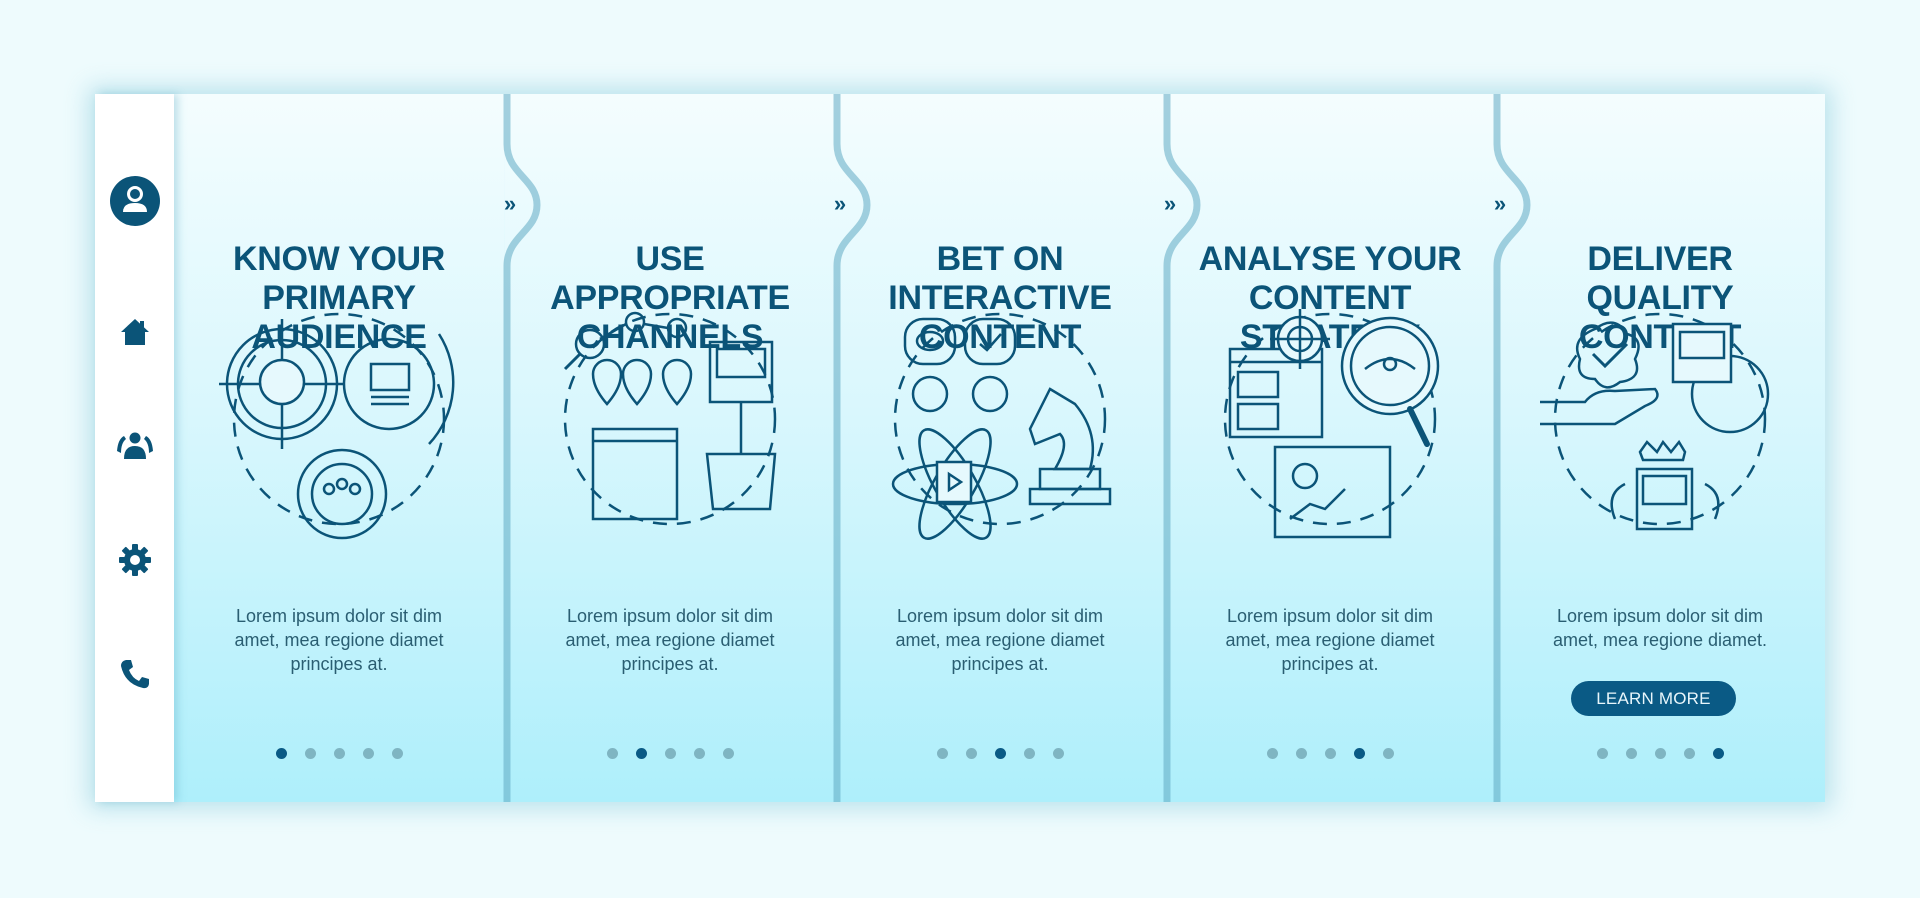  I want to click on strategy-analysis-illustration, so click(1331, 424).